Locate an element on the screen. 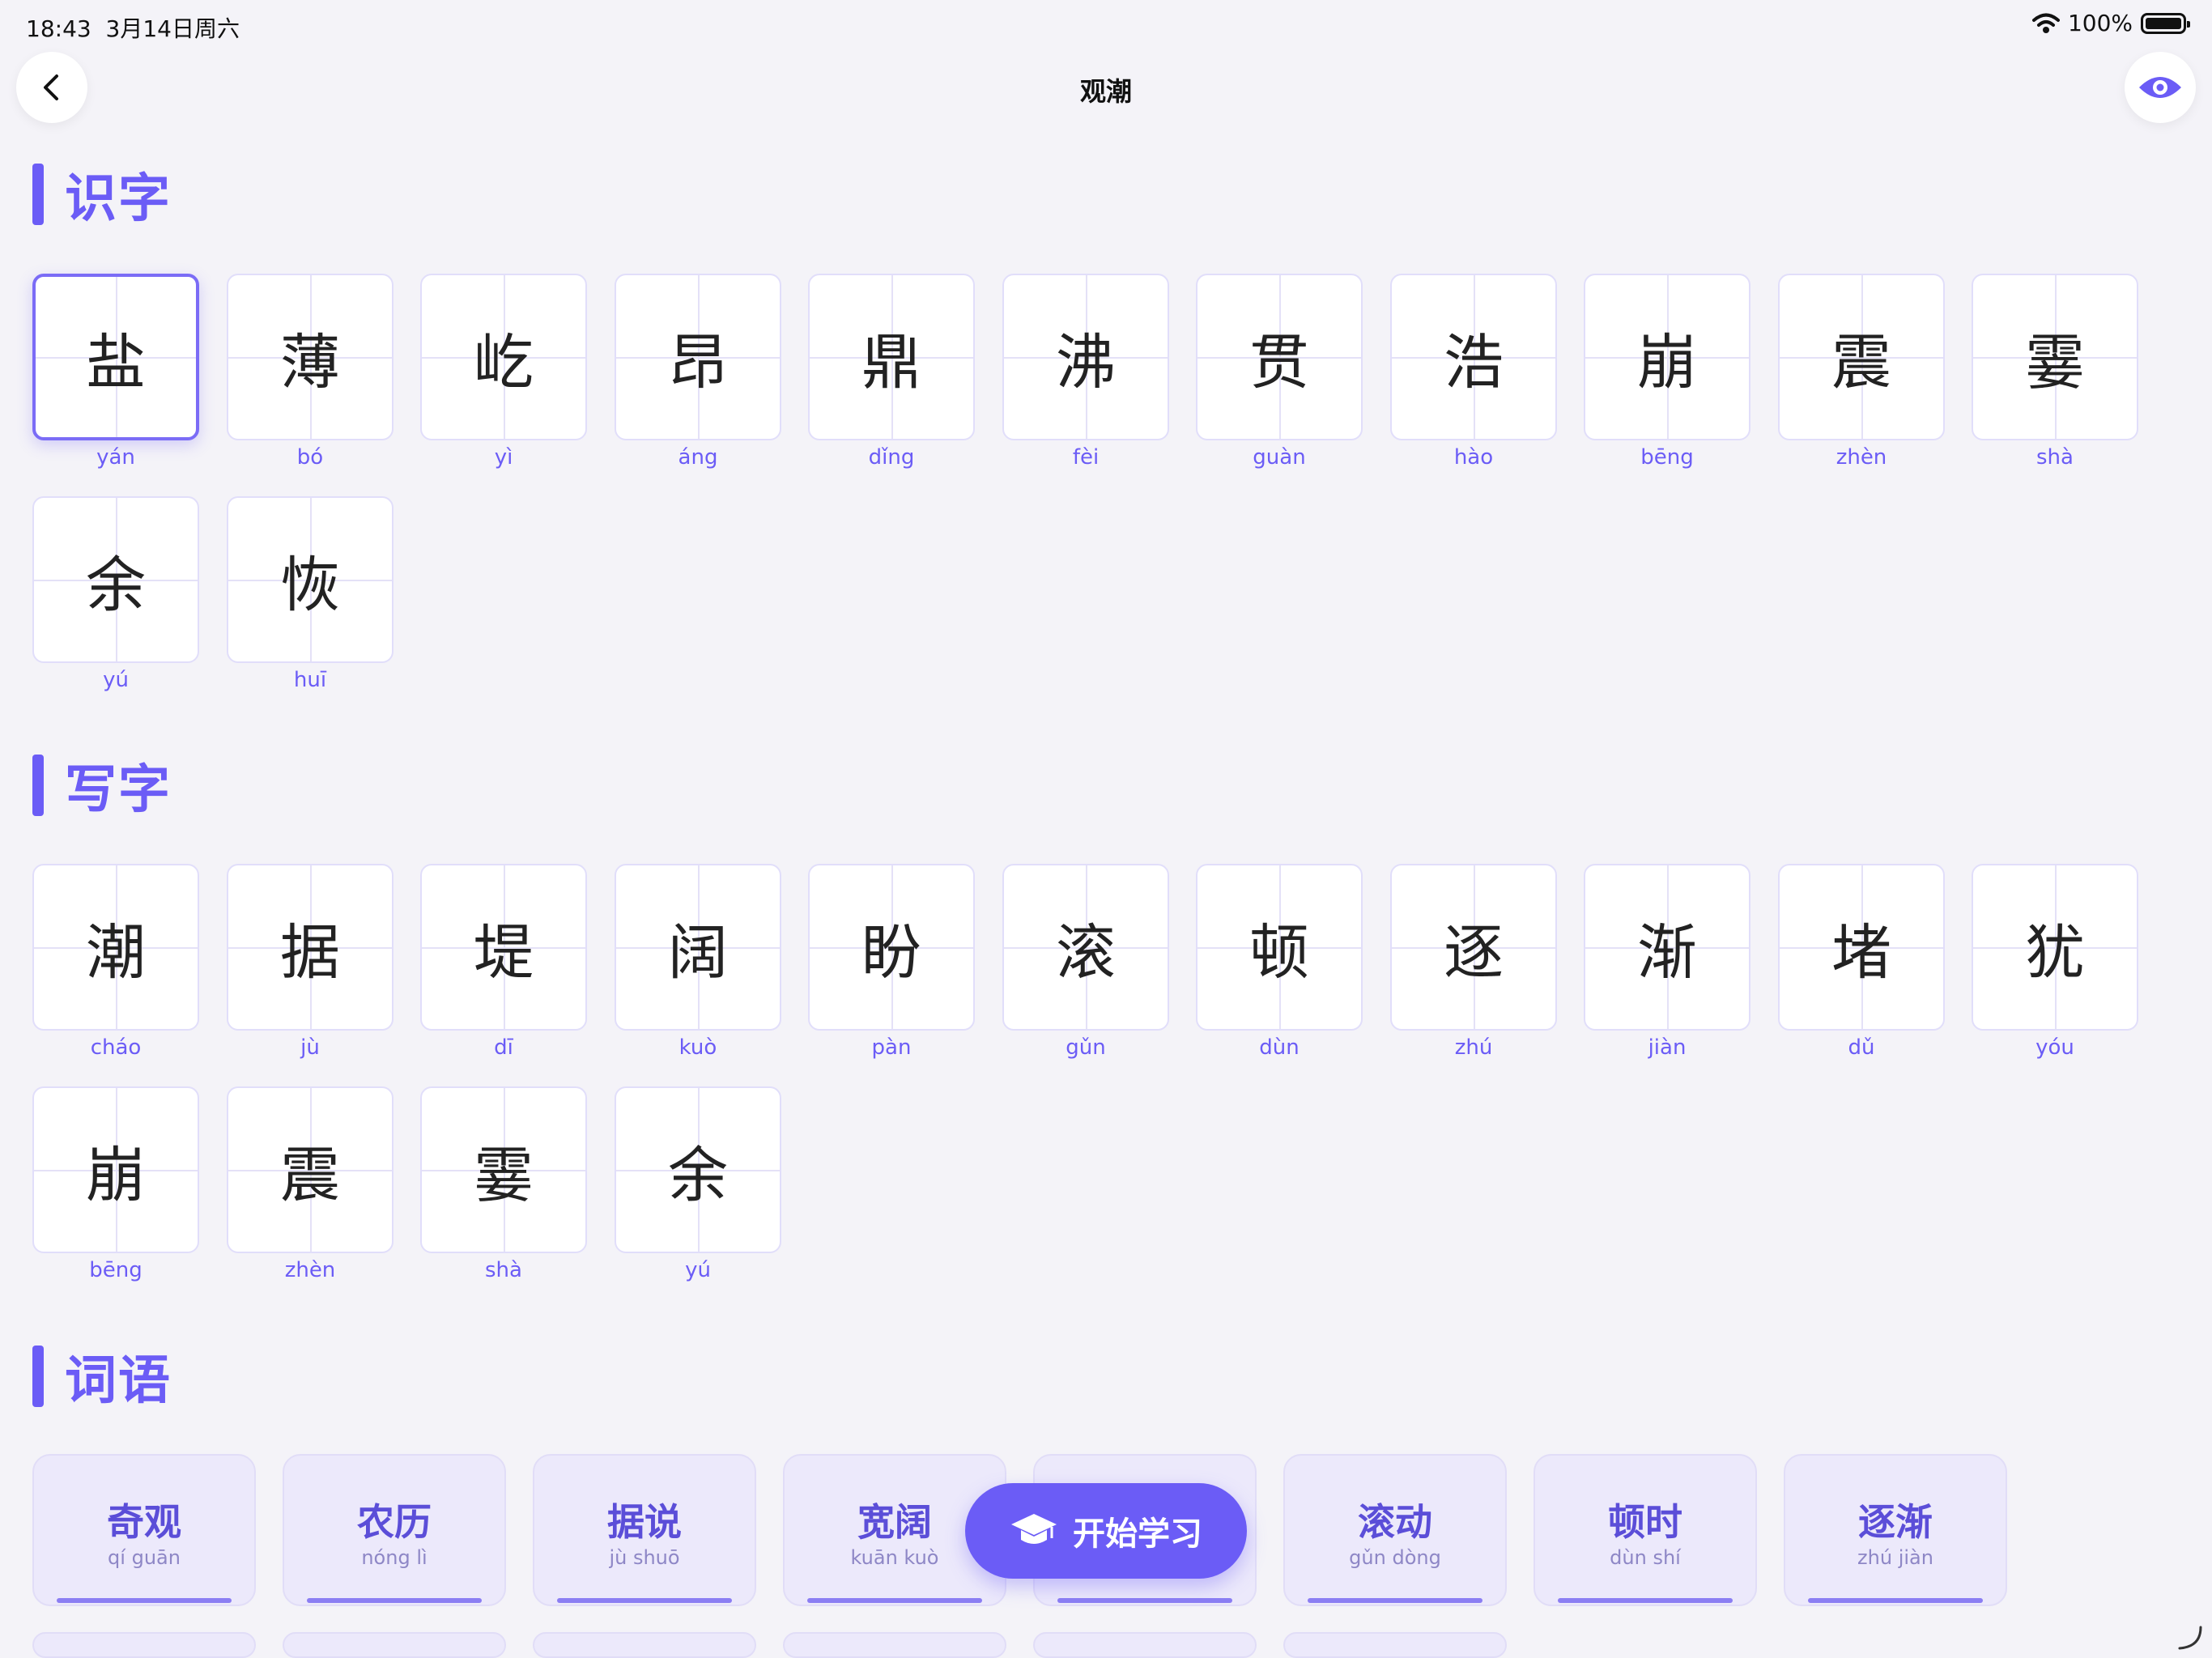 This screenshot has height=1658, width=2212. graduation-cap-icon is located at coordinates (1034, 1529).